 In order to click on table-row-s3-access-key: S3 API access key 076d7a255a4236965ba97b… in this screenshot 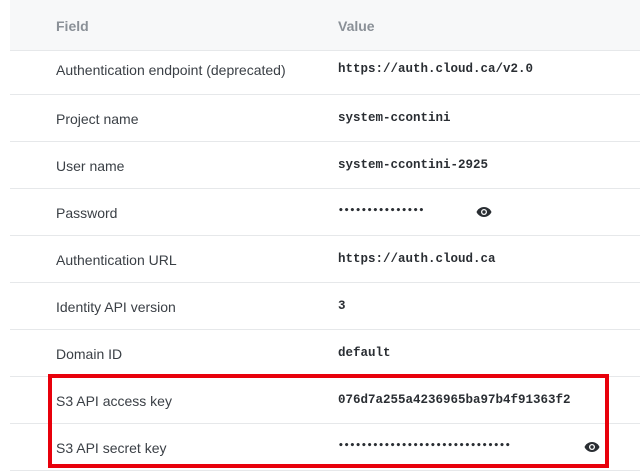, I will do `click(325, 400)`.